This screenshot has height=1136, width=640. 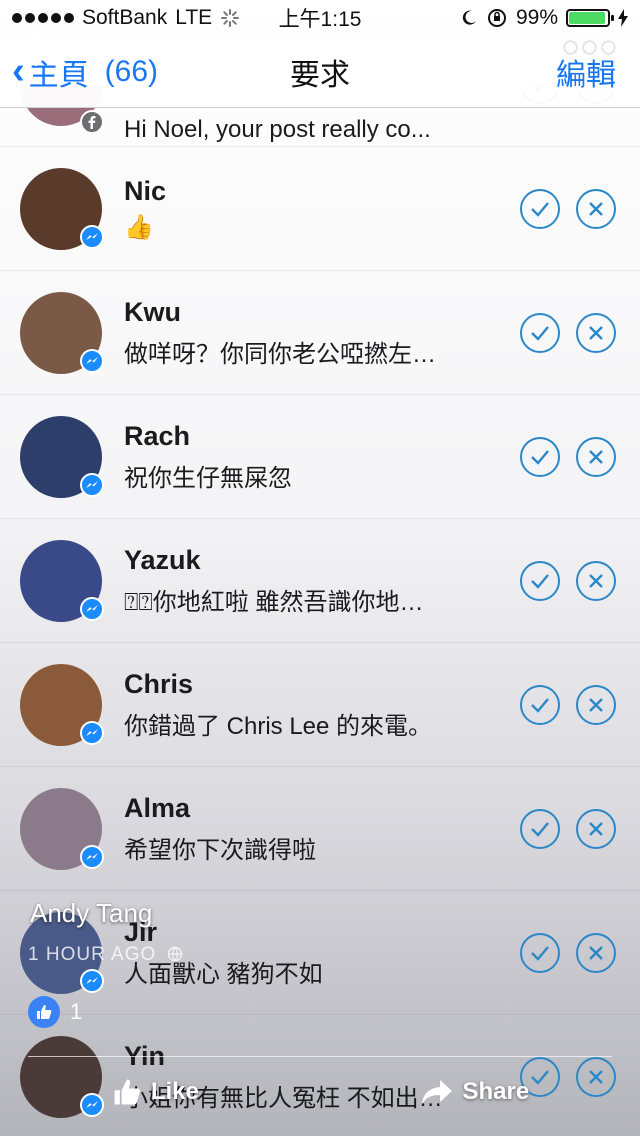 What do you see at coordinates (127, 1092) in the screenshot?
I see `thumbs-up-icon` at bounding box center [127, 1092].